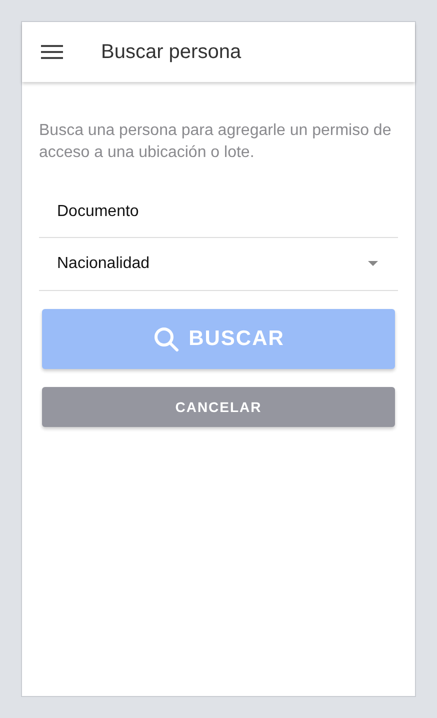 This screenshot has width=437, height=718. Describe the element at coordinates (171, 52) in the screenshot. I see `page-title: Buscar persona` at that location.